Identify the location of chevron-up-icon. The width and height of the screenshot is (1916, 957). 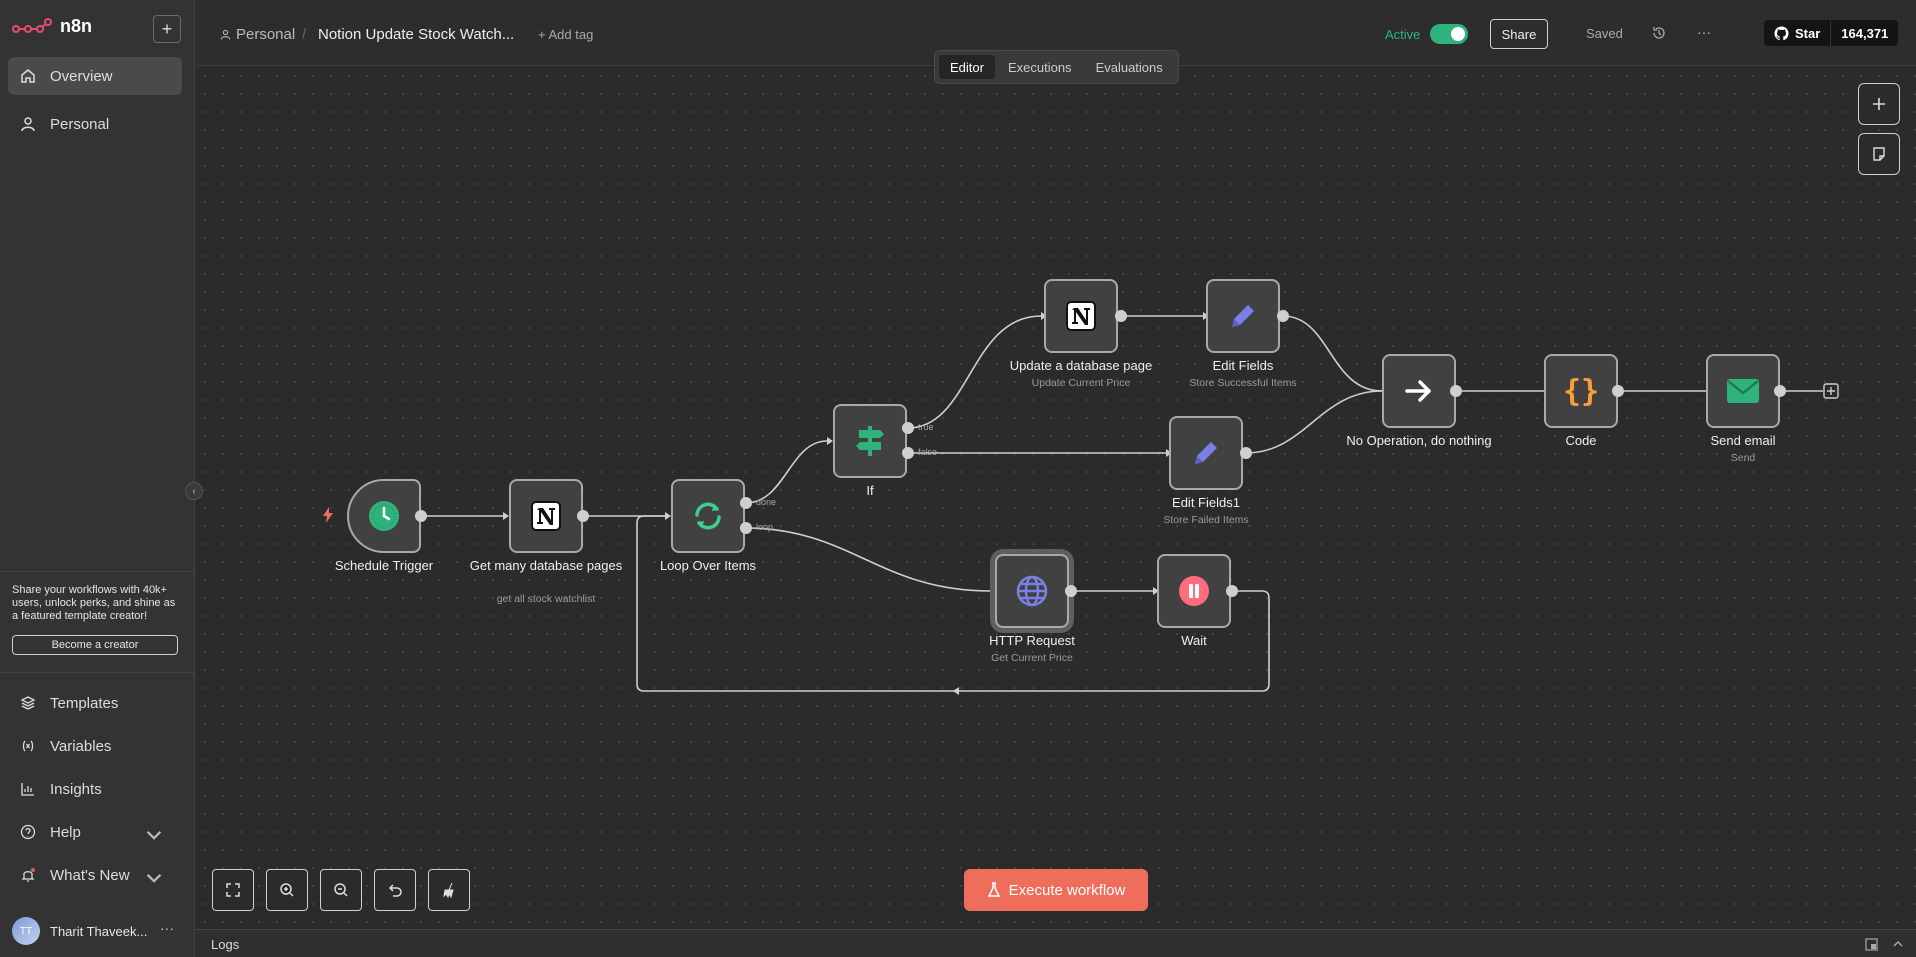
(1898, 944).